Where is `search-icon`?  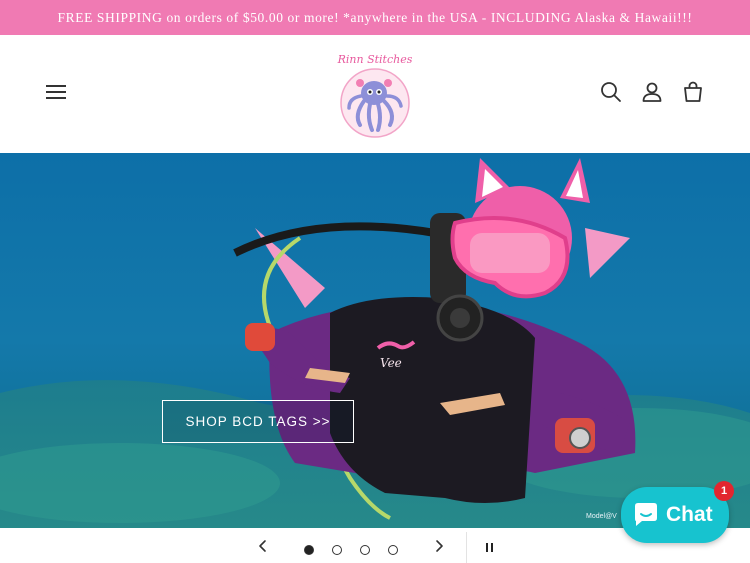 search-icon is located at coordinates (611, 92).